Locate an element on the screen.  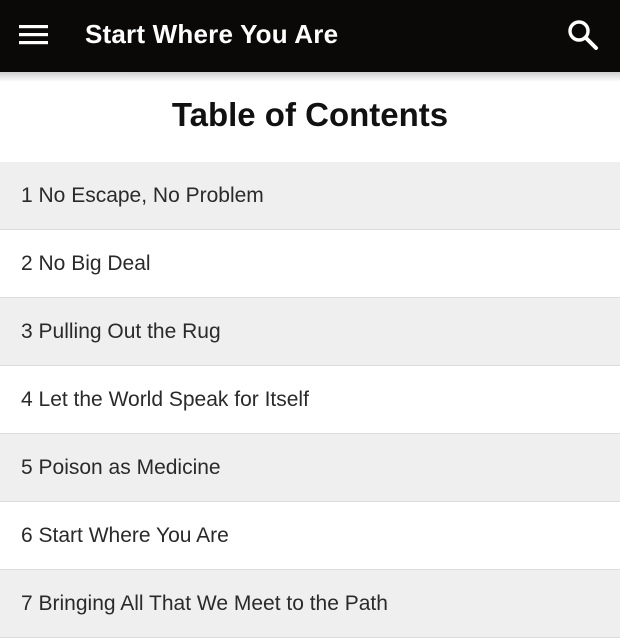
chapter-item-2: 2 No Big Deal is located at coordinates (310, 264).